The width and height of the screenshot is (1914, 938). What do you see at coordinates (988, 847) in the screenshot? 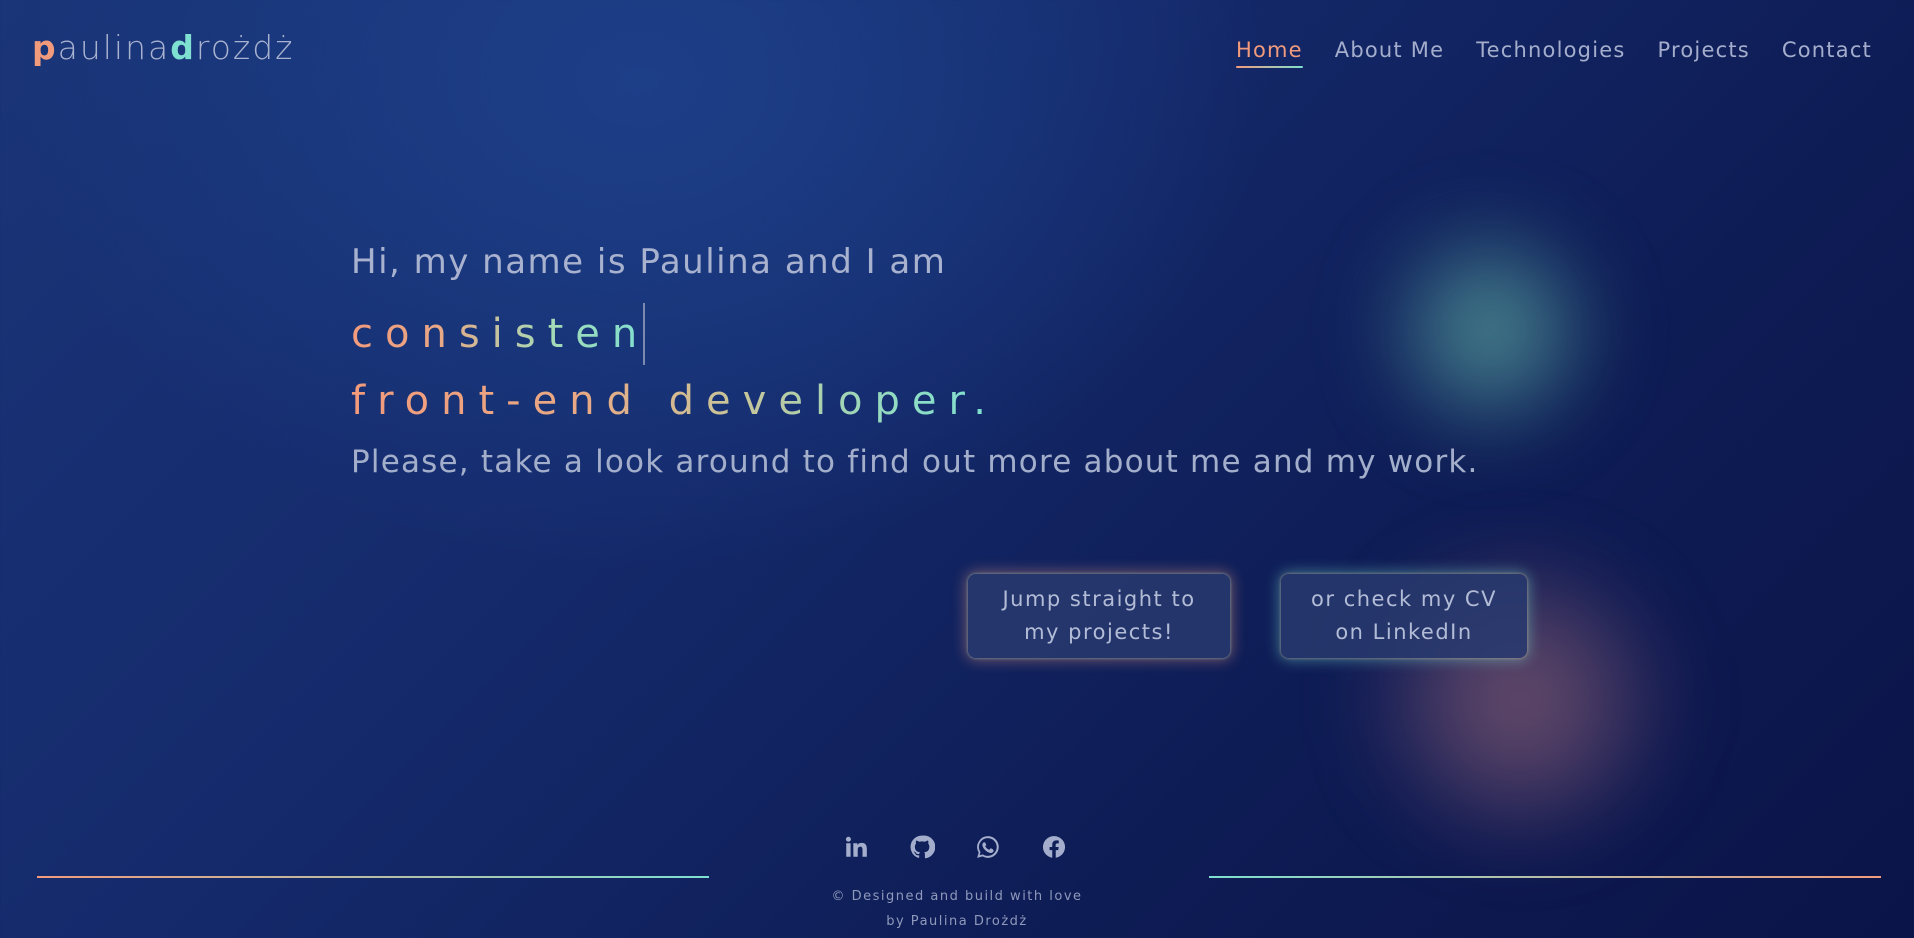
I see `whatsapp-icon` at bounding box center [988, 847].